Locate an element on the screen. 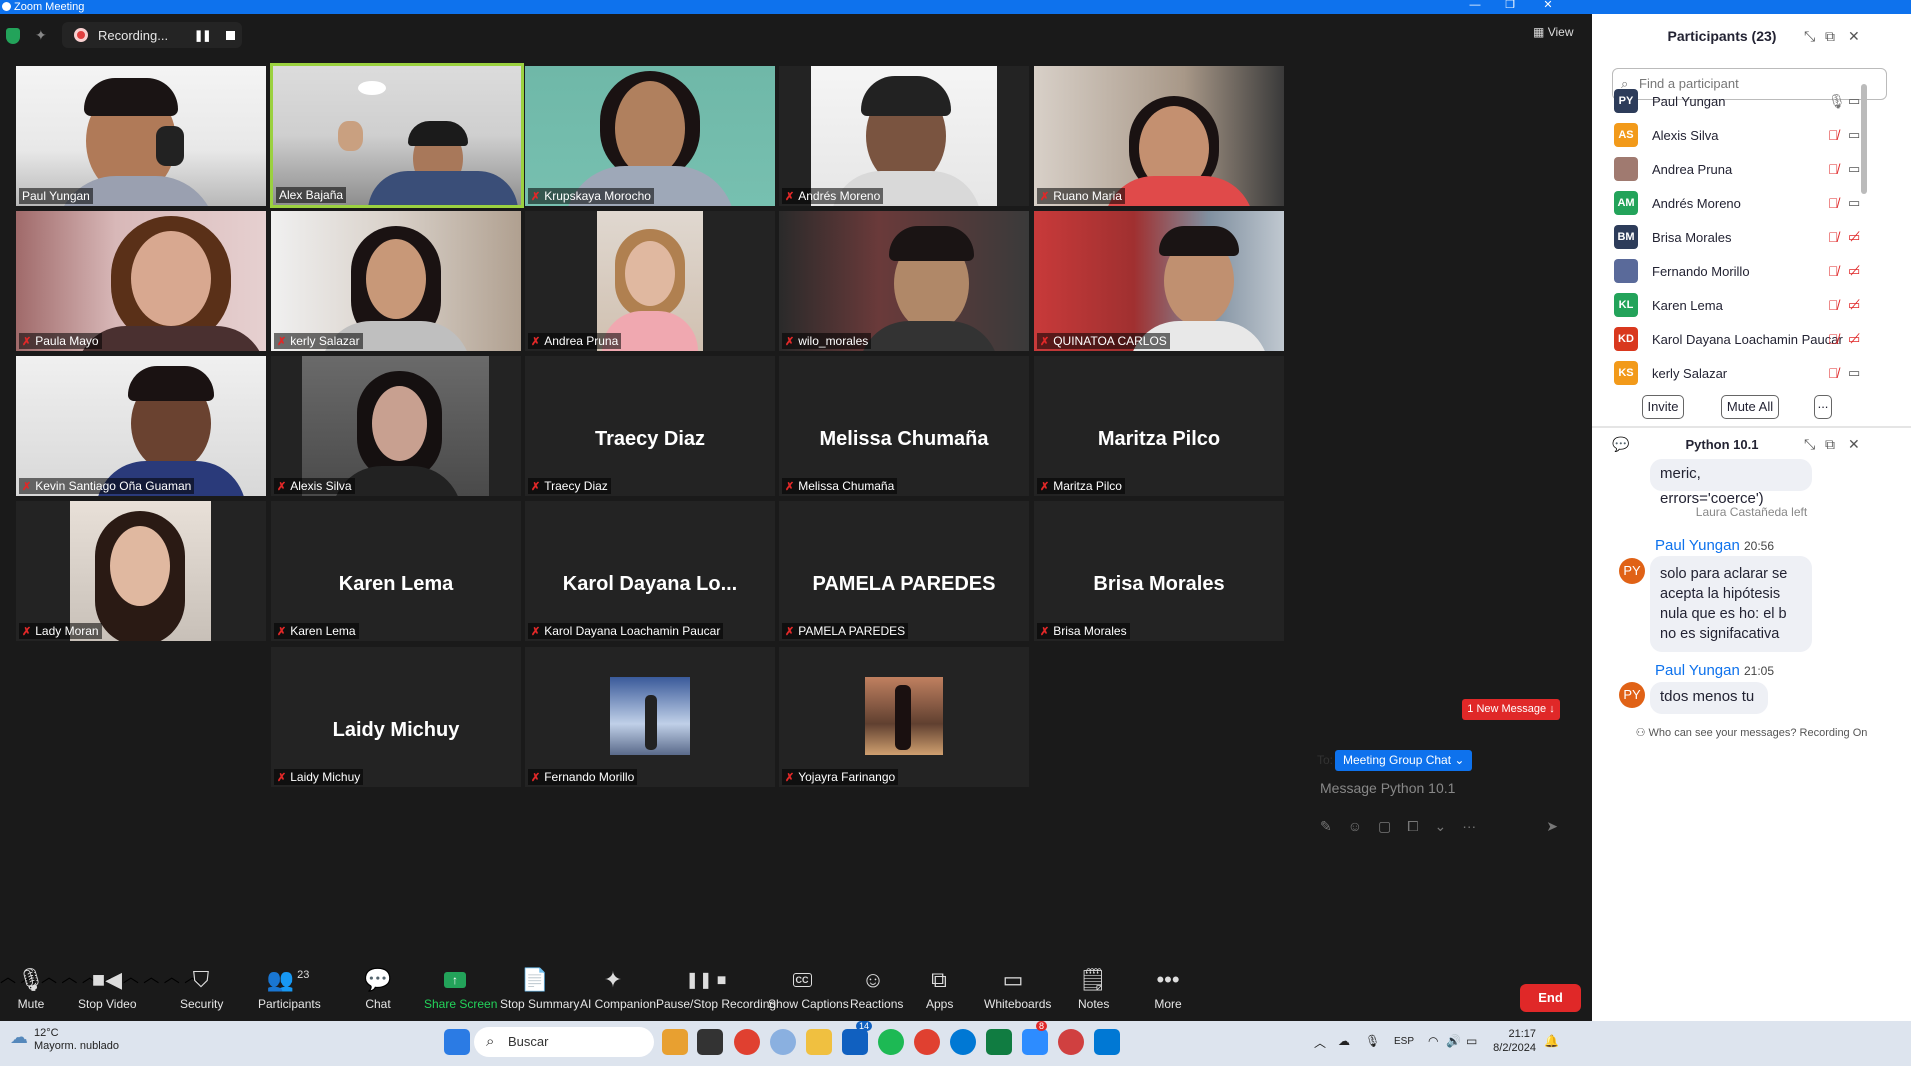  whiteboards-options-chevron-icon: ︿ is located at coordinates (172, 977).